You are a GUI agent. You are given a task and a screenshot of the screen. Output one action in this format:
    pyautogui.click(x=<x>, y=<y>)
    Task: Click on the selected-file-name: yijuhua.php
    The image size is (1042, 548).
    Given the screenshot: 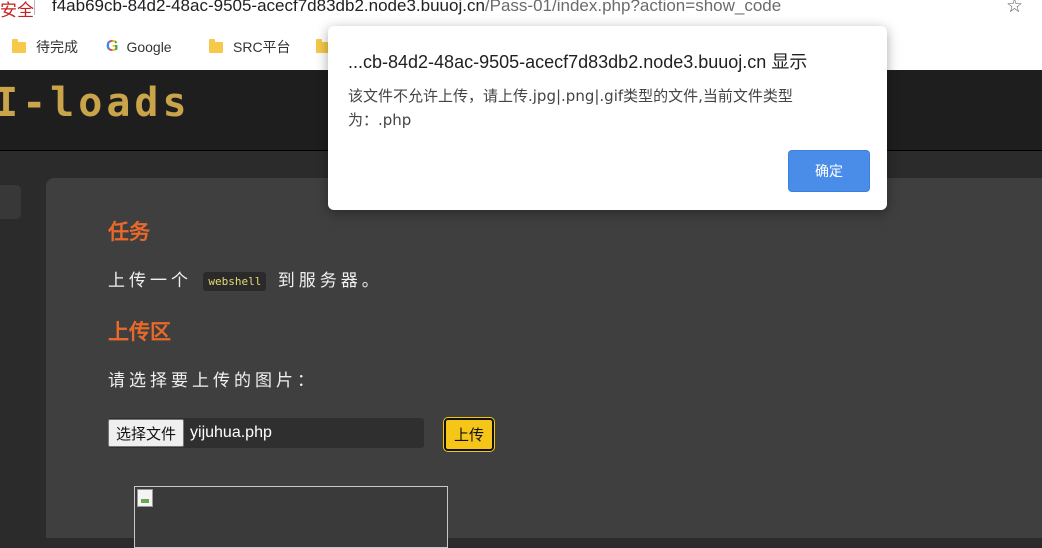 What is the action you would take?
    pyautogui.click(x=231, y=432)
    